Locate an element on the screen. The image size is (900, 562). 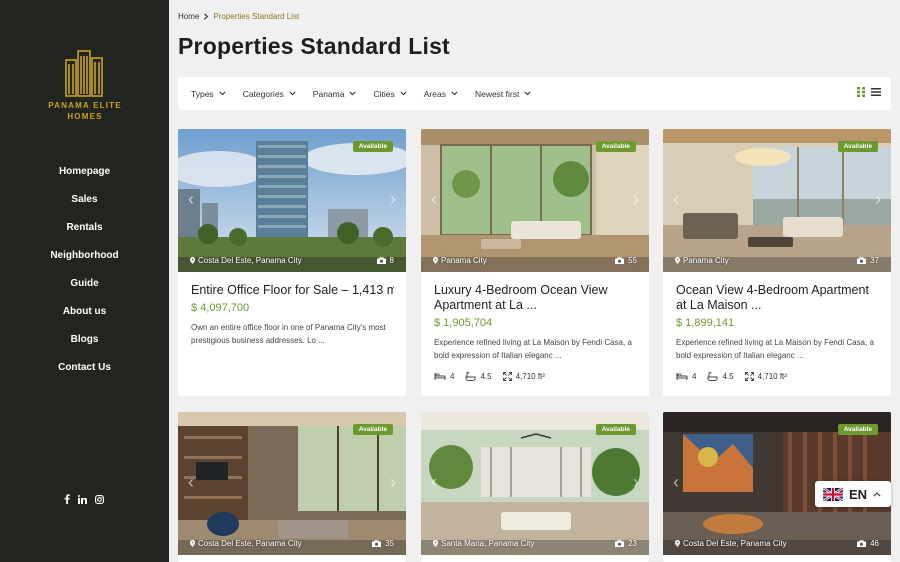
nav-sales: Sales is located at coordinates (84, 205).